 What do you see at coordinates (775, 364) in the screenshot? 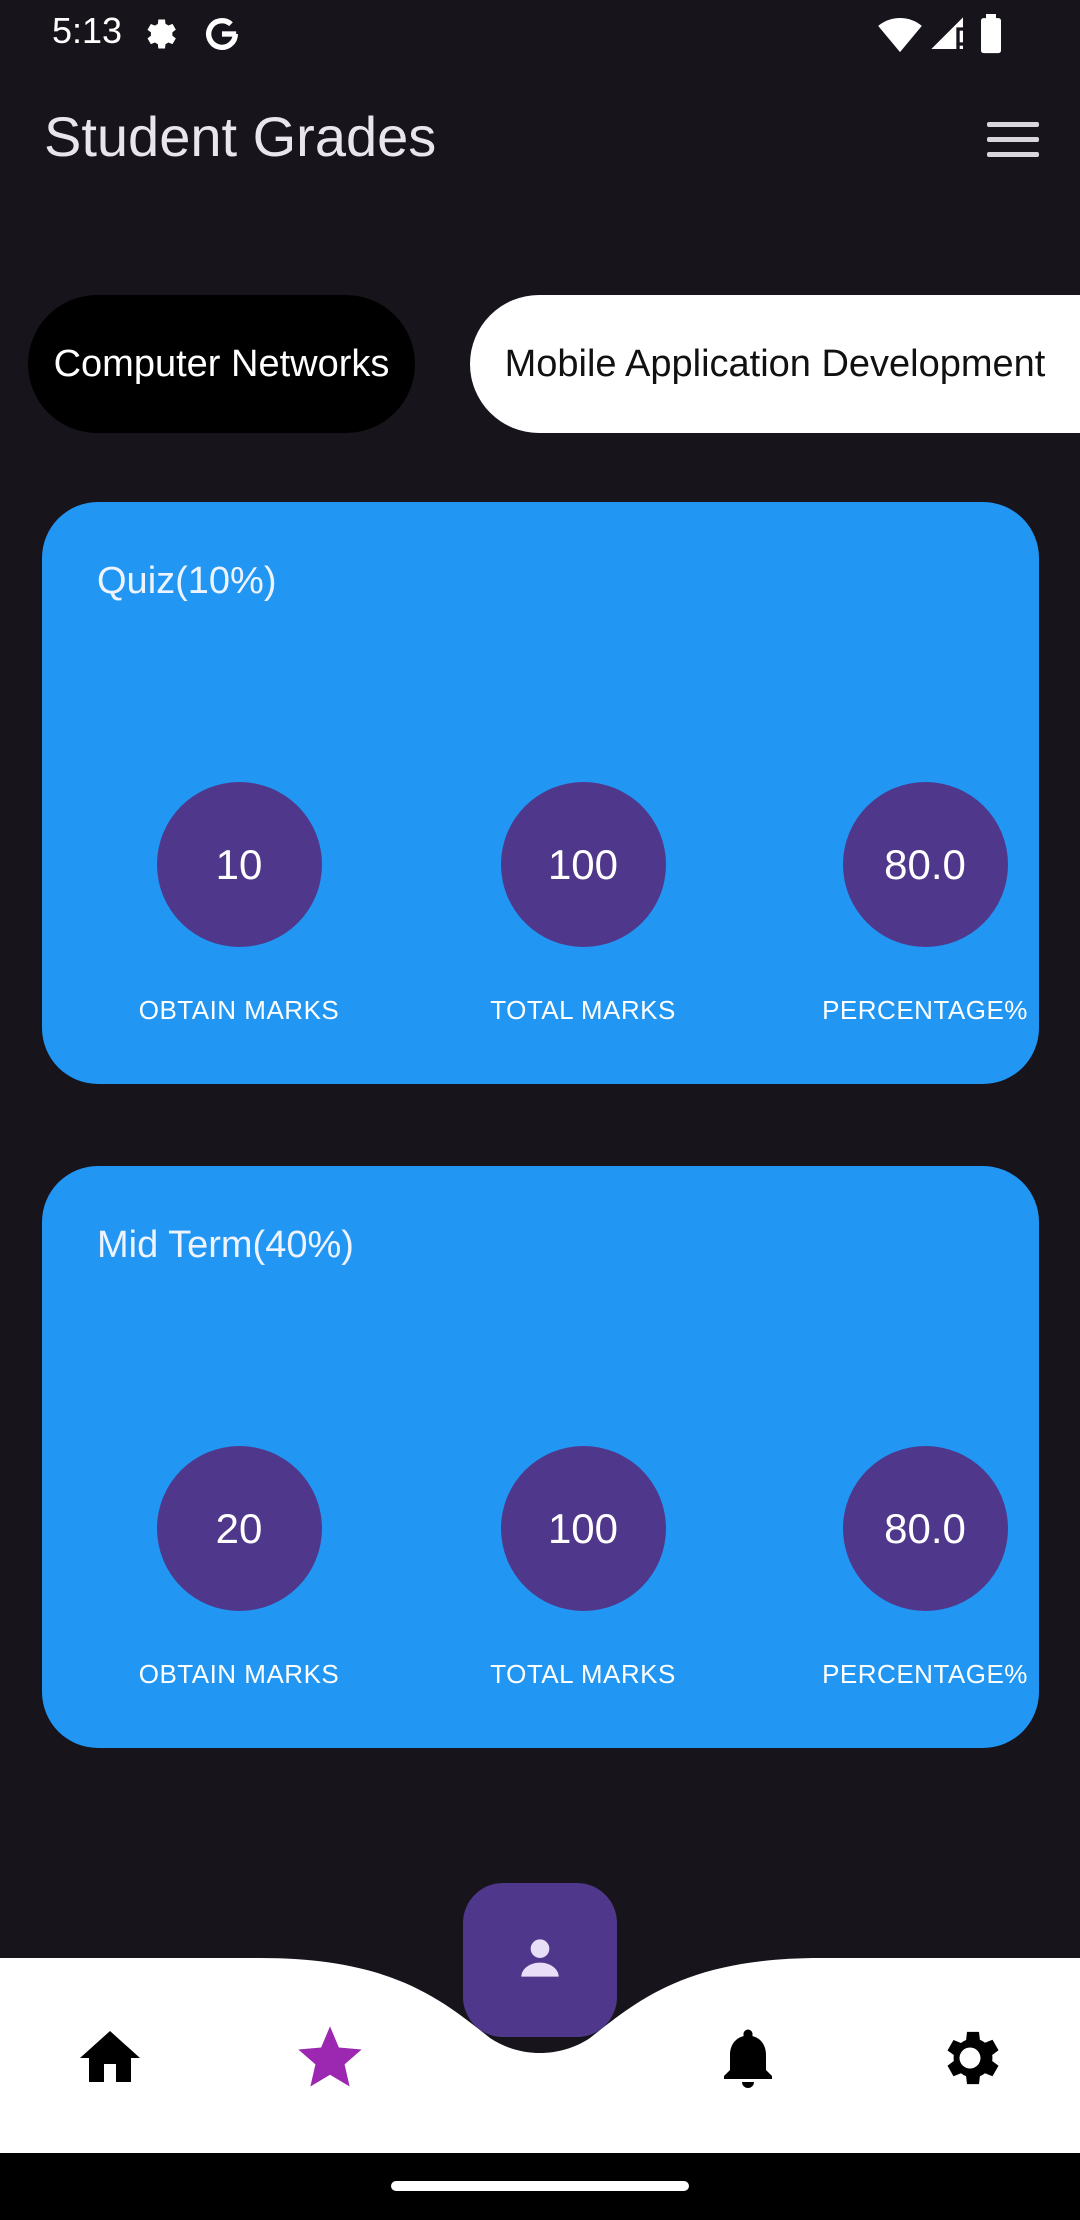
I see `tab-mobile-application-development: Mobile Application Development` at bounding box center [775, 364].